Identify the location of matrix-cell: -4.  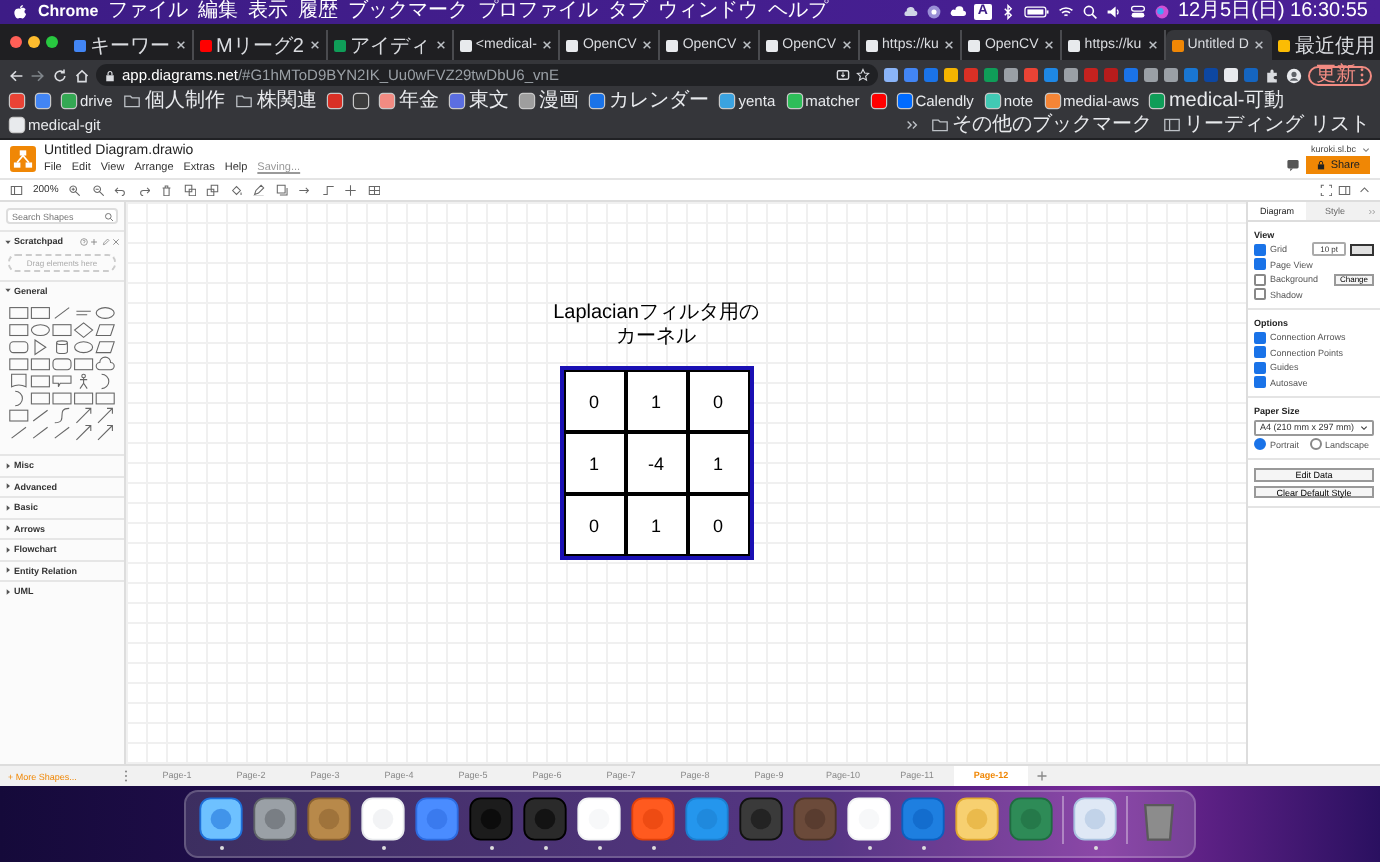
(656, 463).